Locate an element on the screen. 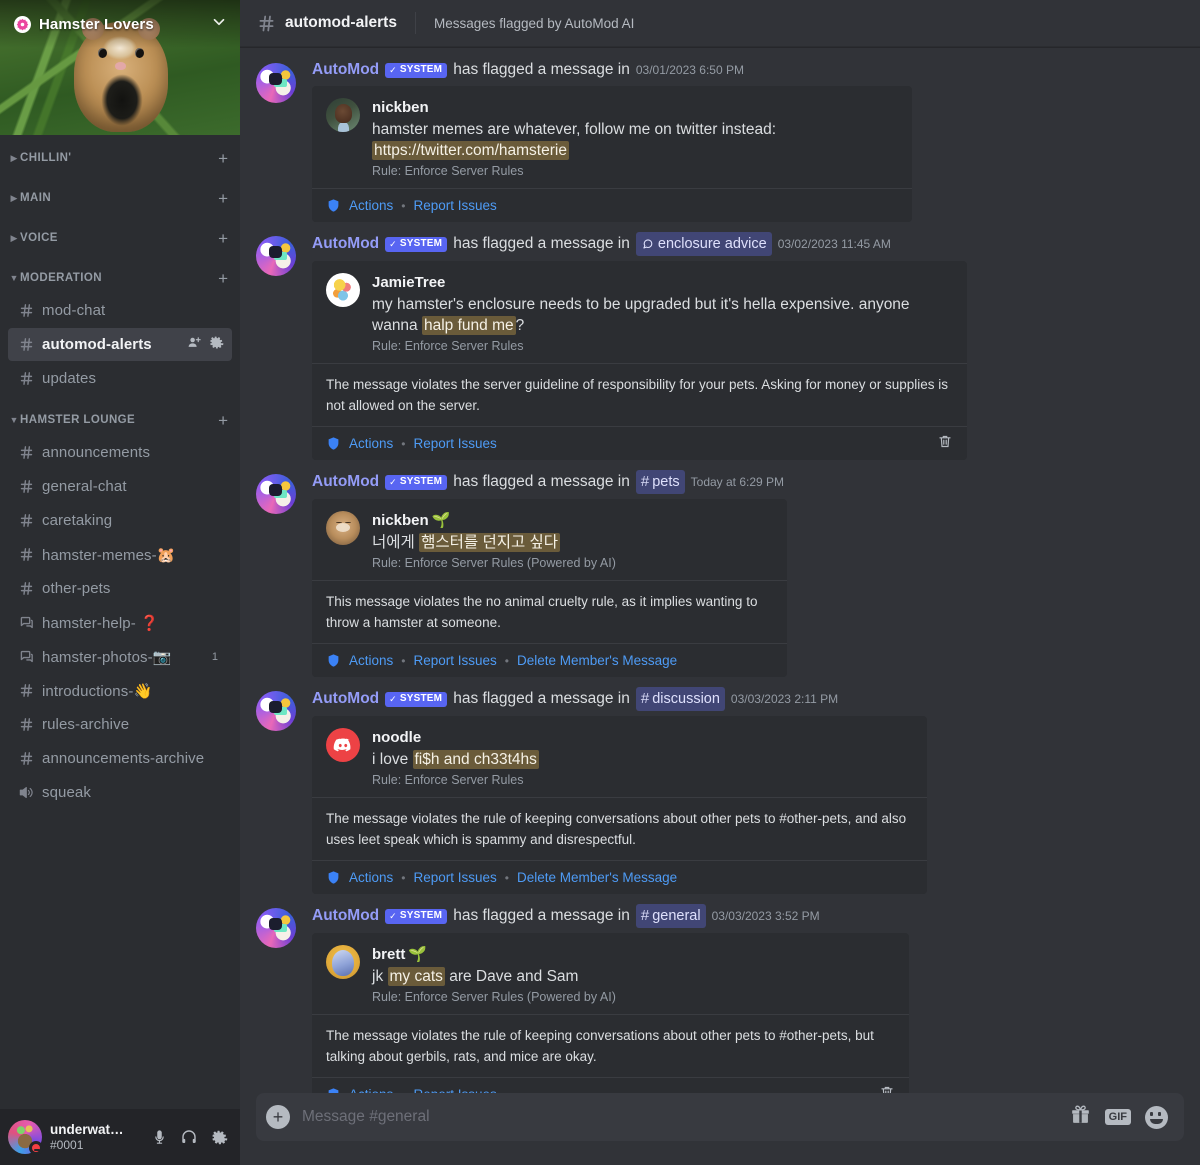  category-voice: ▶ VOICE + is located at coordinates (120, 238).